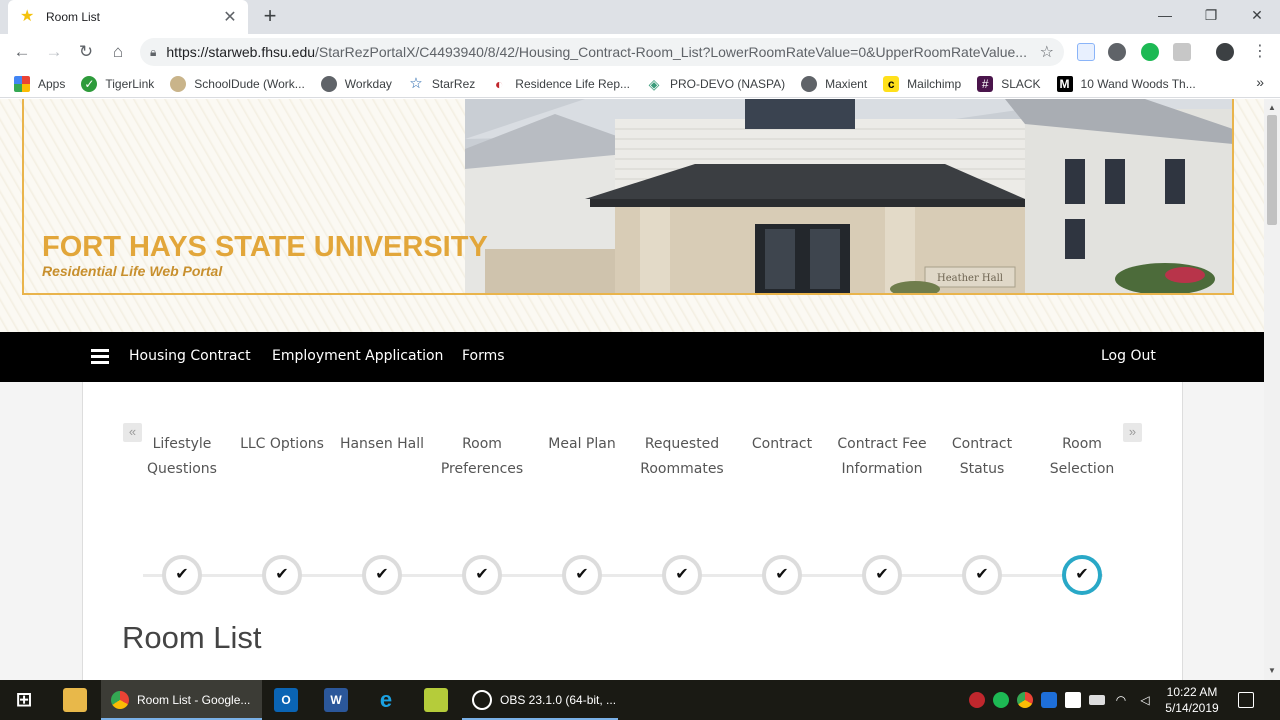 The width and height of the screenshot is (1280, 720). I want to click on nav-employment-application: Employment Application, so click(357, 356).